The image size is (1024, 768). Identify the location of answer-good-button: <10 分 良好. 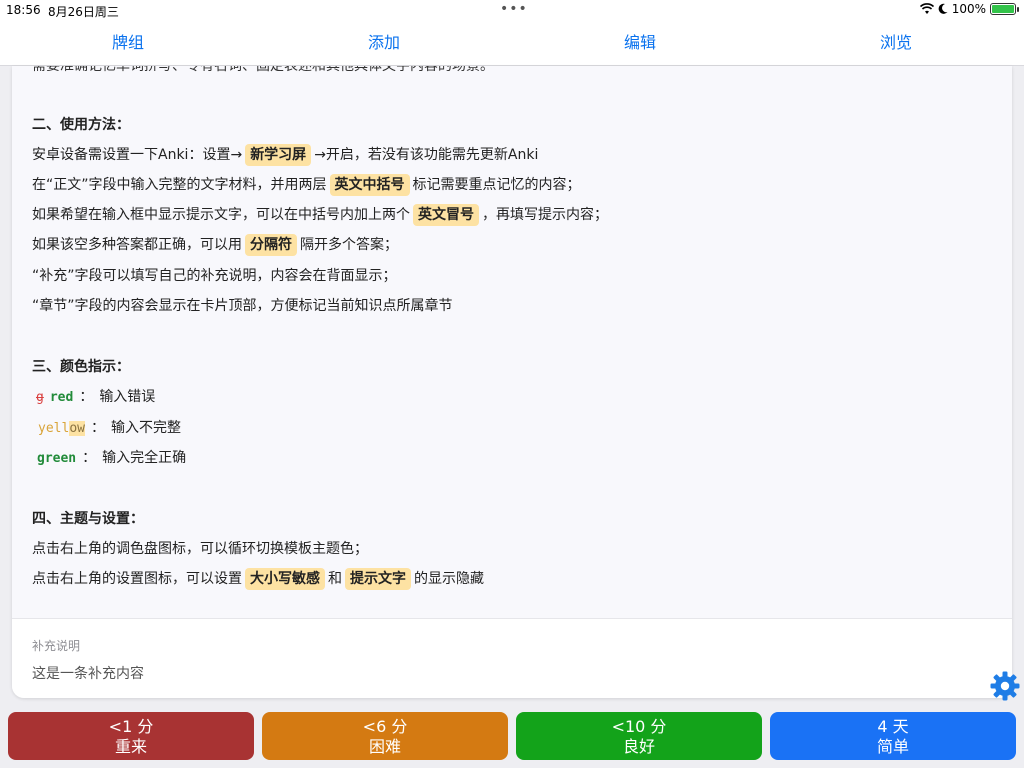
(639, 736).